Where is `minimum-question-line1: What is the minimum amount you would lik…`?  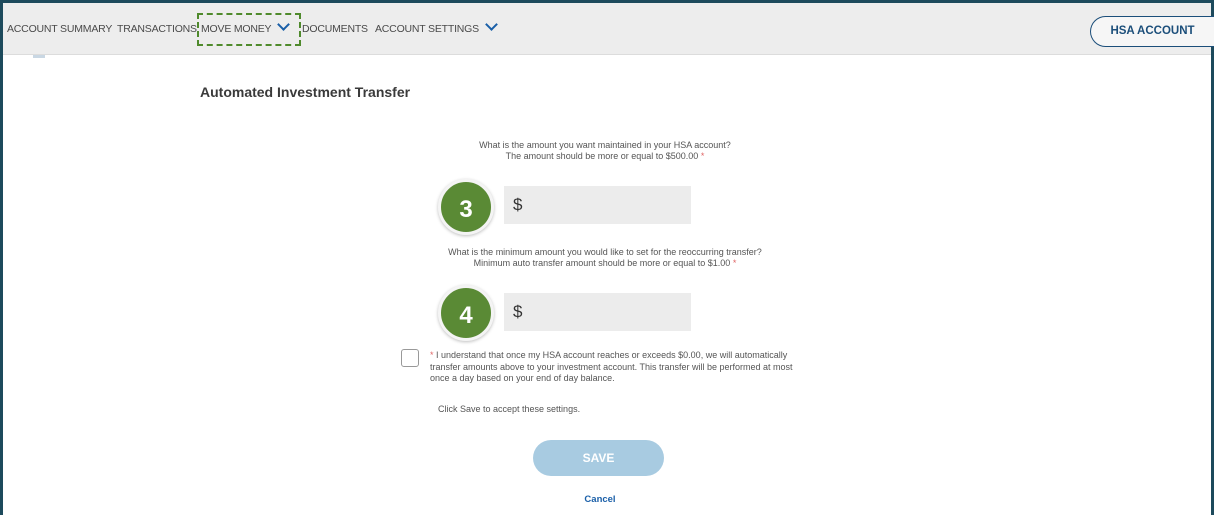 minimum-question-line1: What is the minimum amount you would lik… is located at coordinates (605, 252).